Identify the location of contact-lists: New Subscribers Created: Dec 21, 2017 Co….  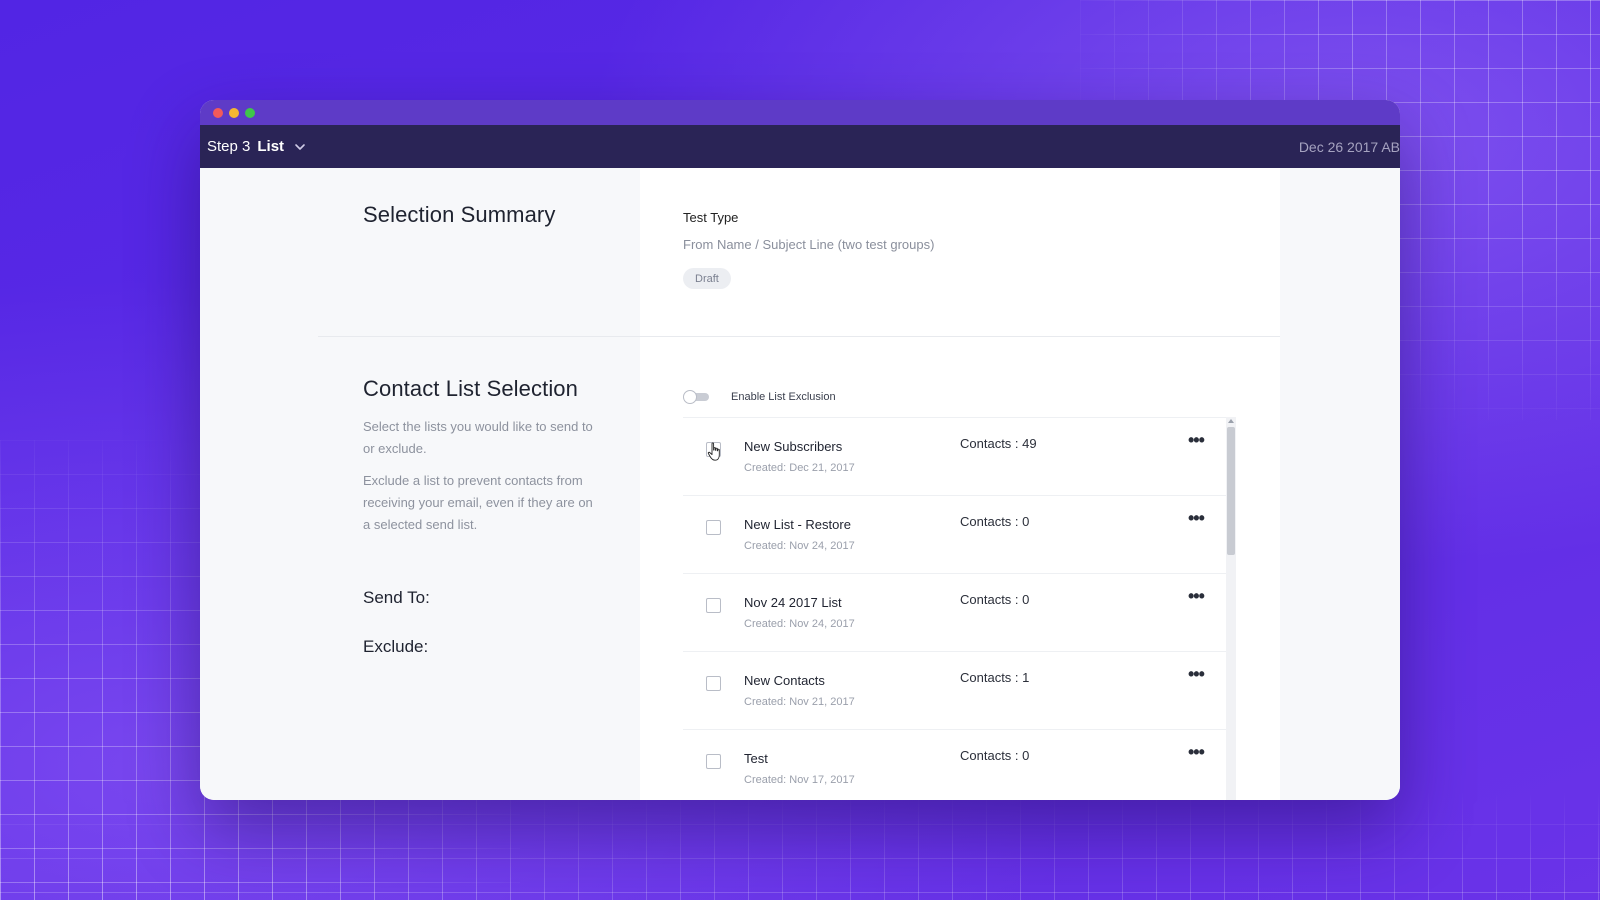
(959, 608).